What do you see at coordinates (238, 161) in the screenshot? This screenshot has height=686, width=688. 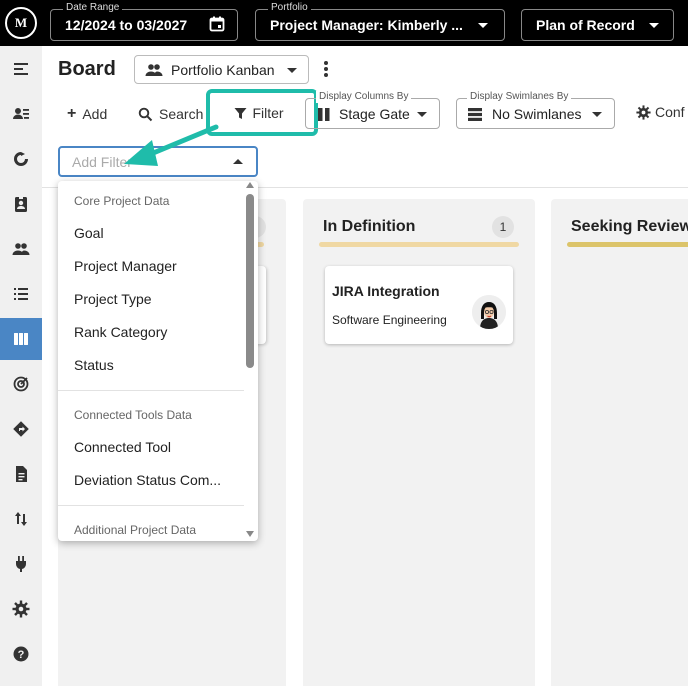 I see `chevron-up-icon` at bounding box center [238, 161].